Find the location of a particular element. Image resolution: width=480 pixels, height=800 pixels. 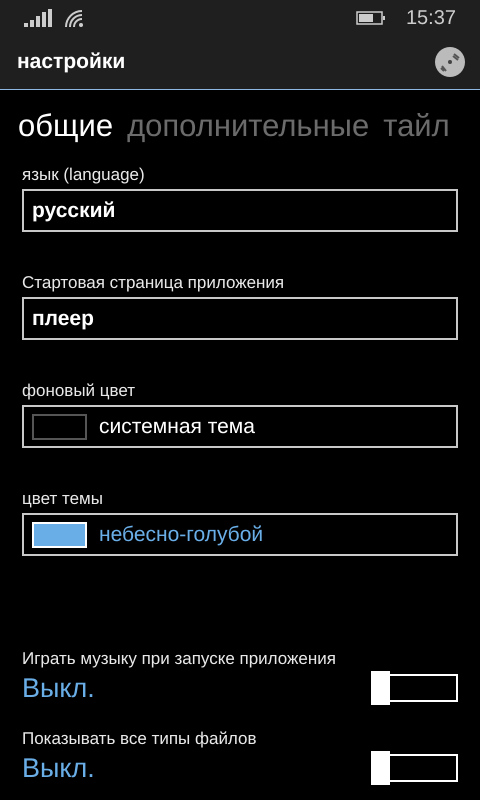

disc-icon is located at coordinates (450, 62).